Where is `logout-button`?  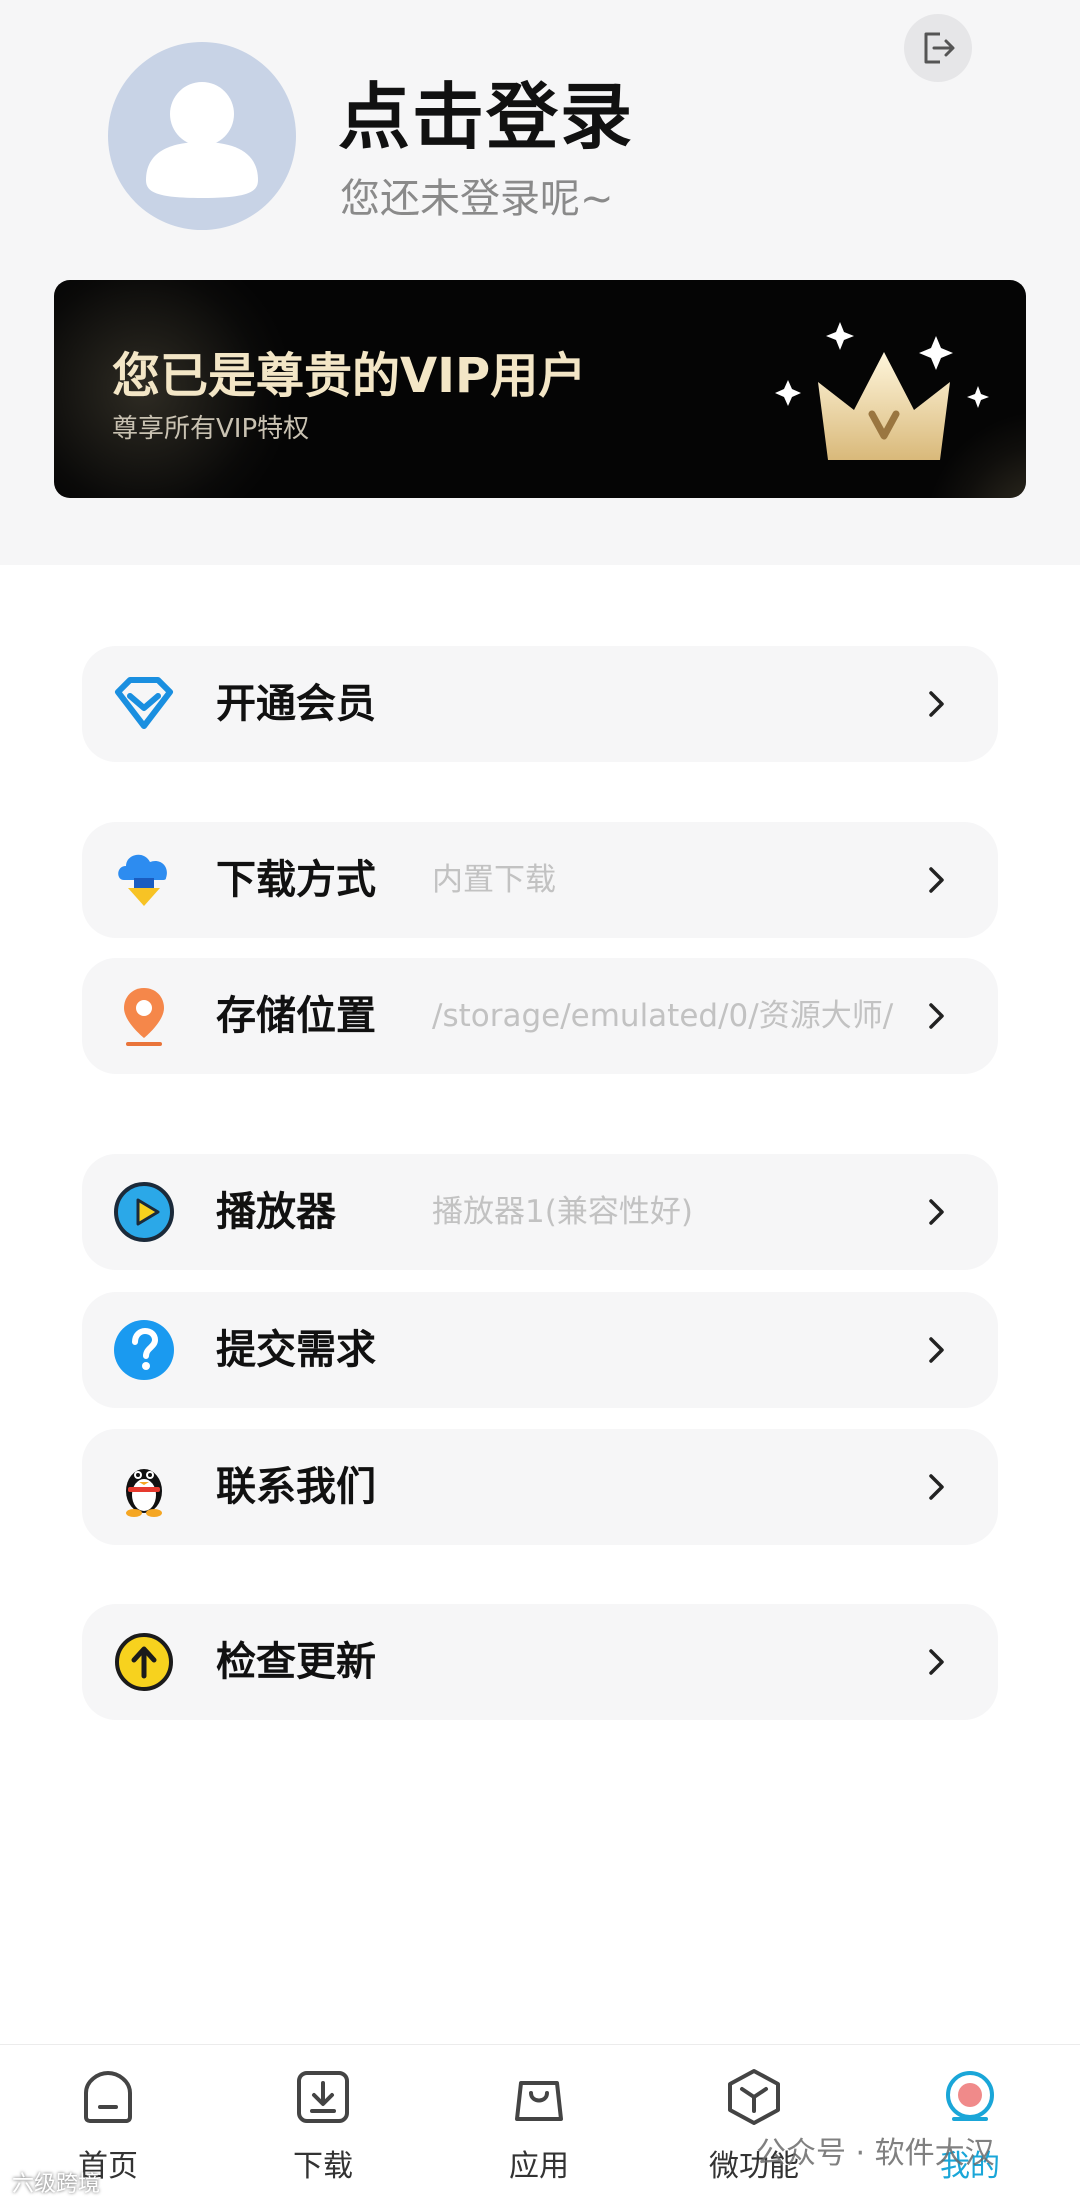 logout-button is located at coordinates (938, 48).